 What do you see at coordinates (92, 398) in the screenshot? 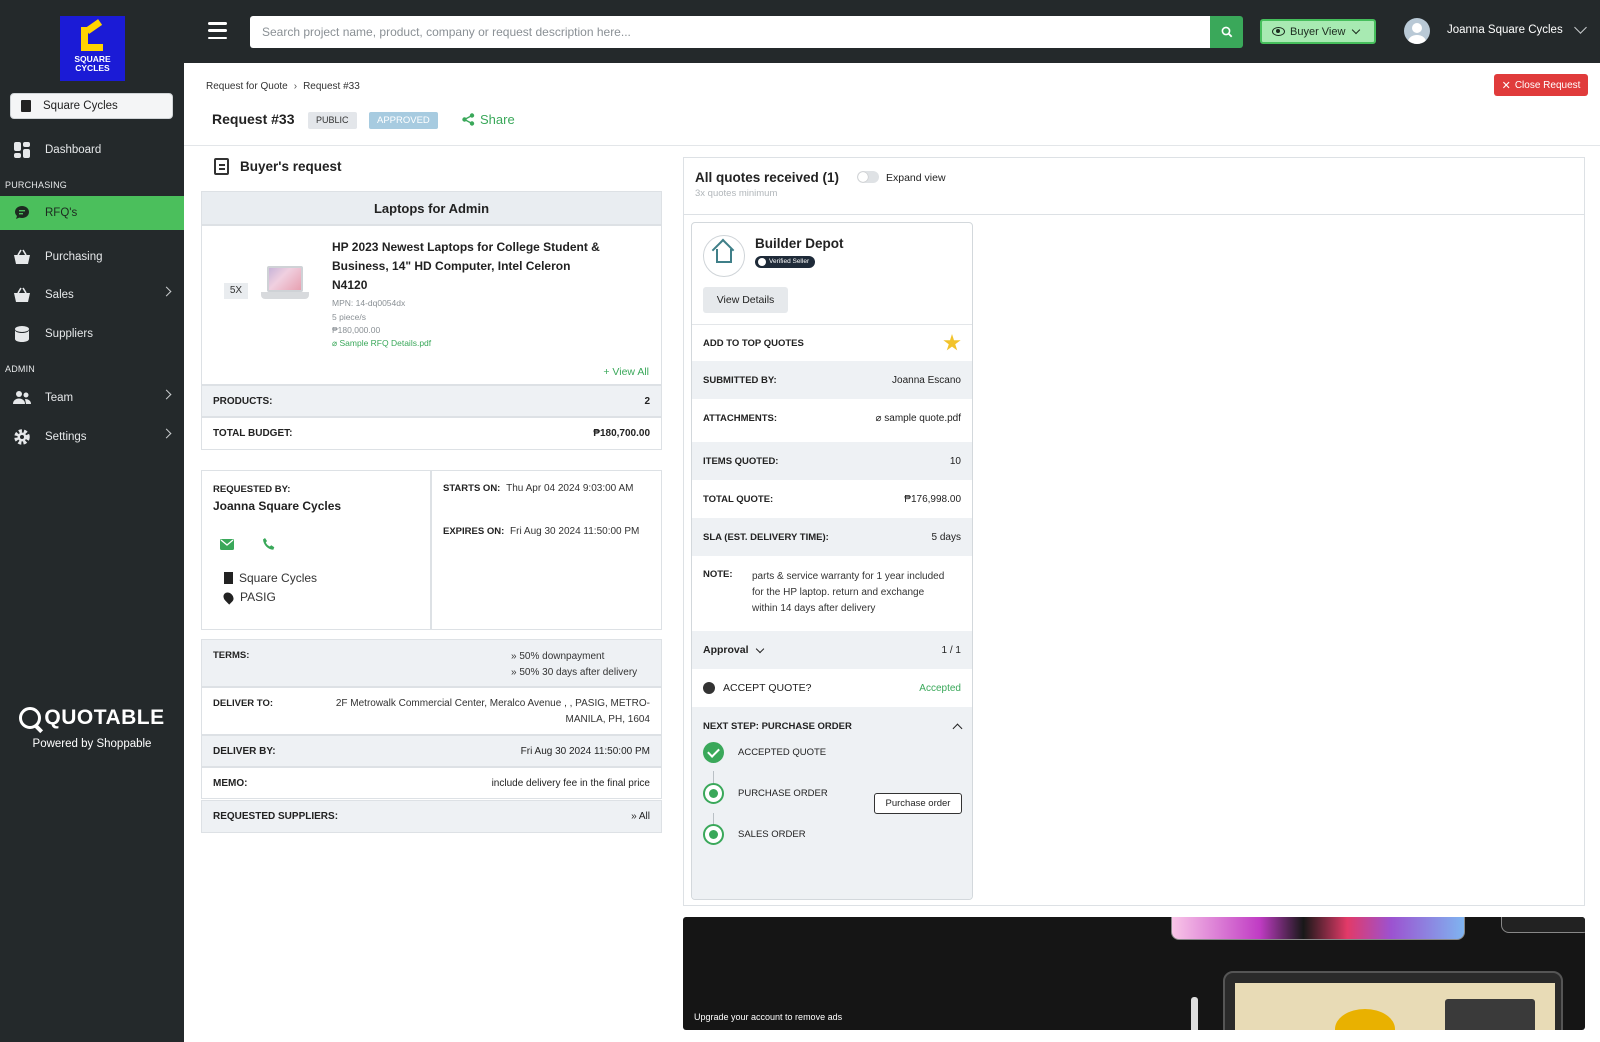
I see `sidebar-item-team: Team` at bounding box center [92, 398].